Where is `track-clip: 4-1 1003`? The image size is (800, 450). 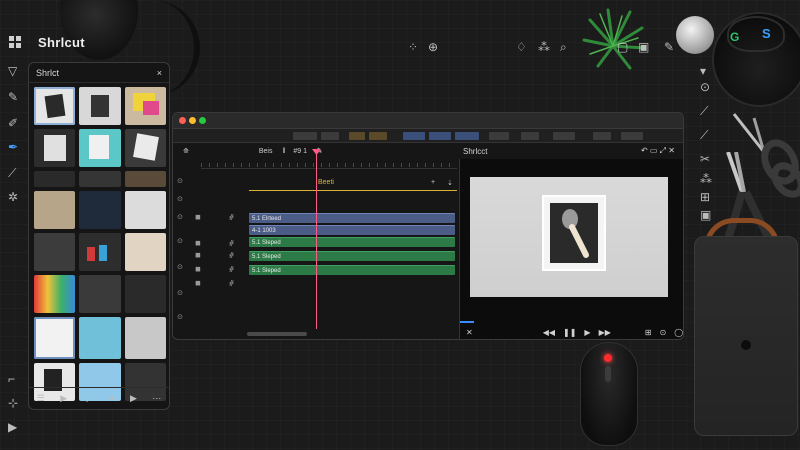 track-clip: 4-1 1003 is located at coordinates (352, 230).